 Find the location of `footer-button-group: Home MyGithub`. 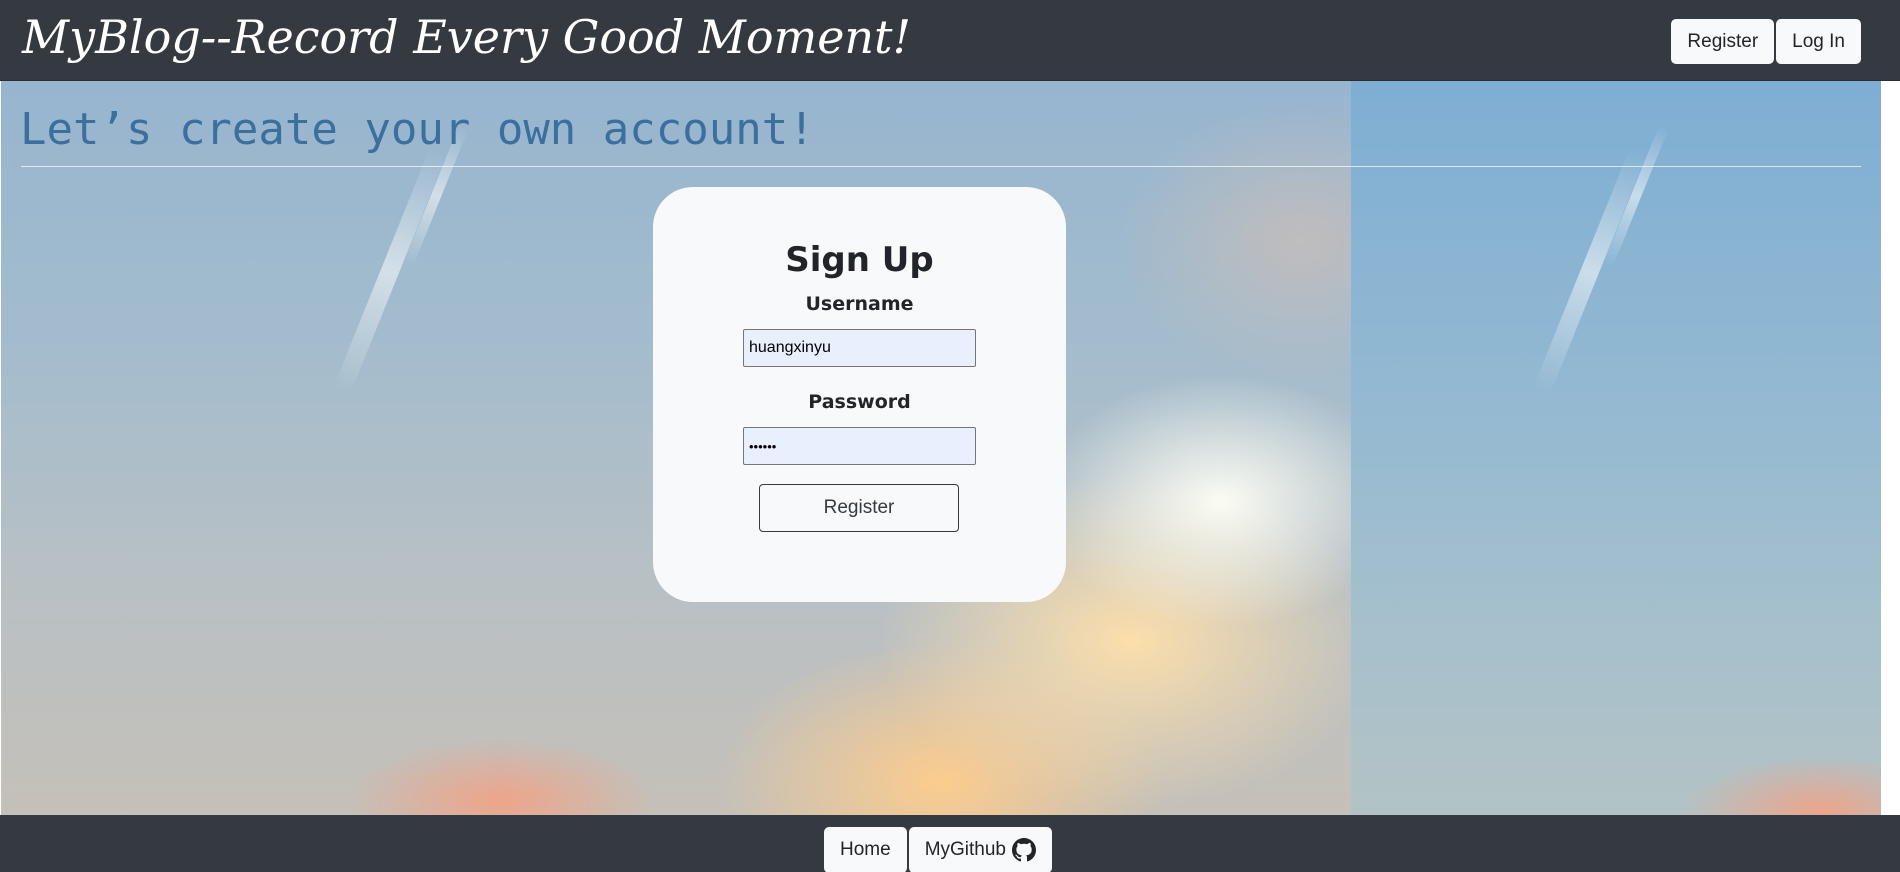

footer-button-group: Home MyGithub is located at coordinates (938, 849).